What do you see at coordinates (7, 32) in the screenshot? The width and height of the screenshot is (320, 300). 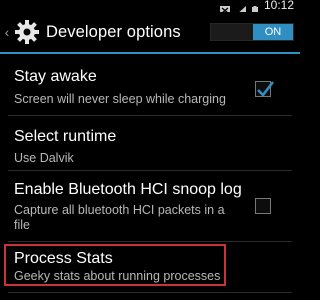 I see `back-chevron-icon: ‹` at bounding box center [7, 32].